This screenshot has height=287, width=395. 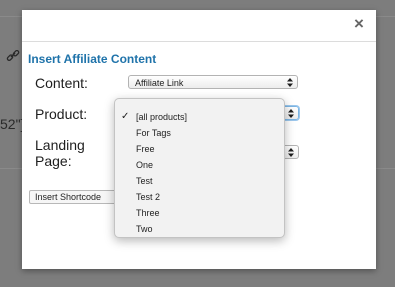 What do you see at coordinates (213, 82) in the screenshot?
I see `content-select: Affiliate Link` at bounding box center [213, 82].